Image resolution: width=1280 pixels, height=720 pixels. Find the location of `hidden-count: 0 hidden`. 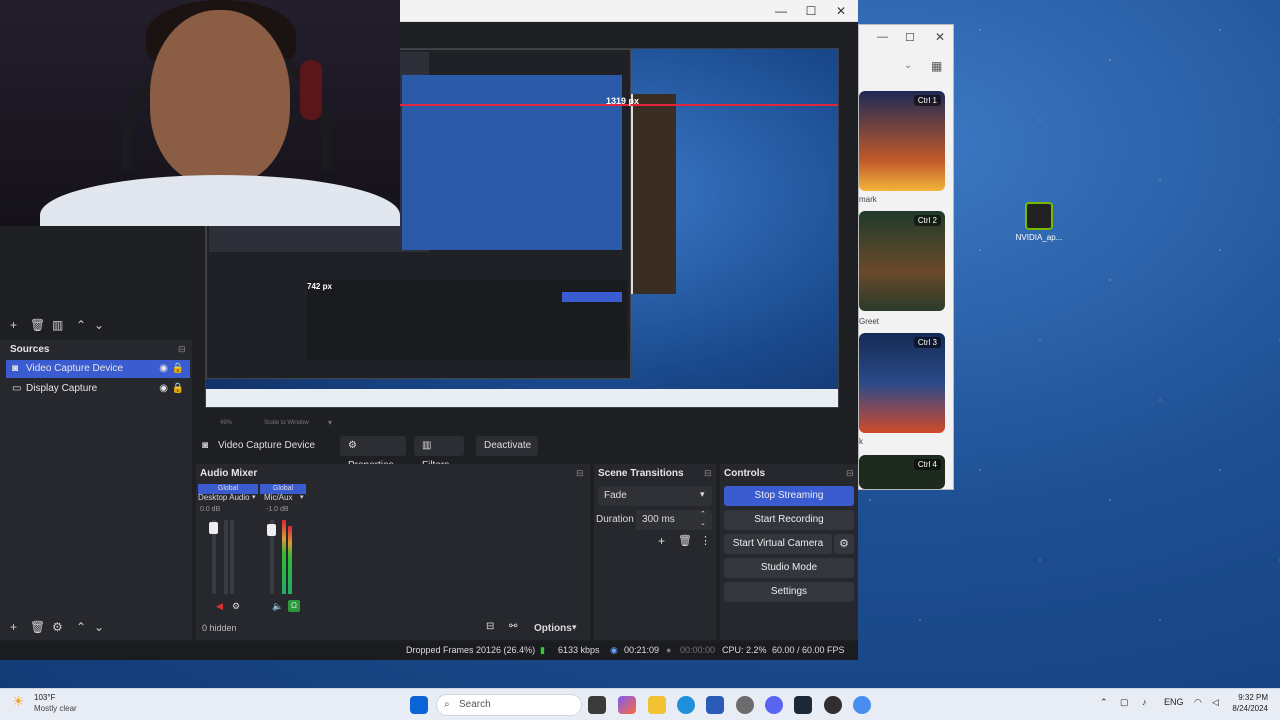

hidden-count: 0 hidden is located at coordinates (219, 628).